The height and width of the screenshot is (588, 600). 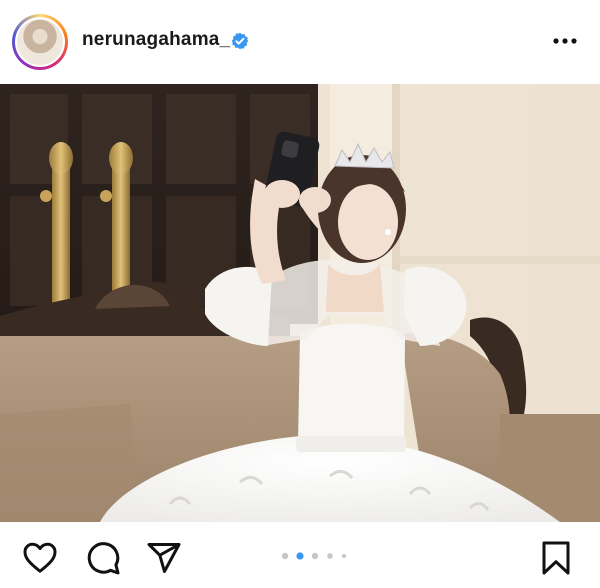 I want to click on carousel-dot-active, so click(x=300, y=556).